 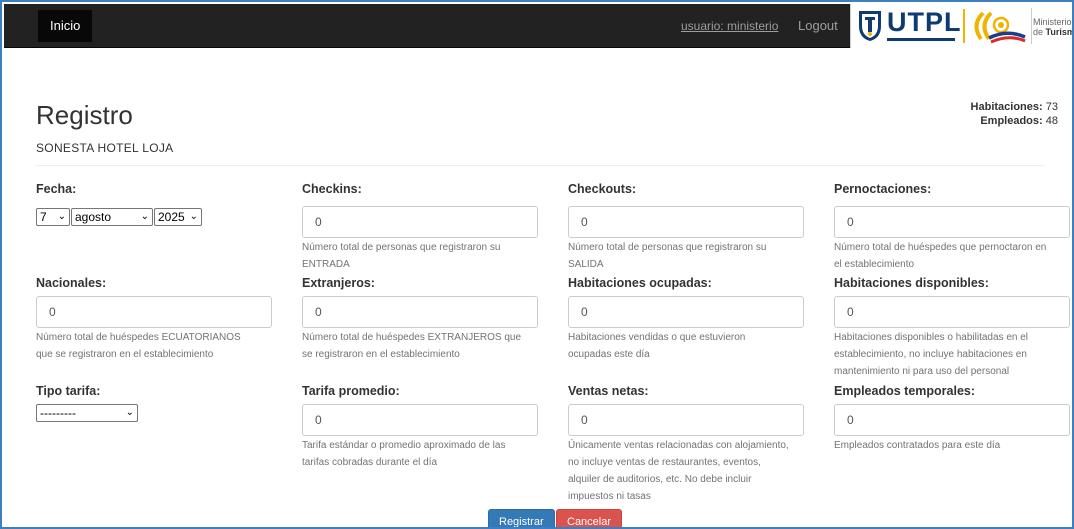 I want to click on month-select-value: agosto, so click(x=93, y=217).